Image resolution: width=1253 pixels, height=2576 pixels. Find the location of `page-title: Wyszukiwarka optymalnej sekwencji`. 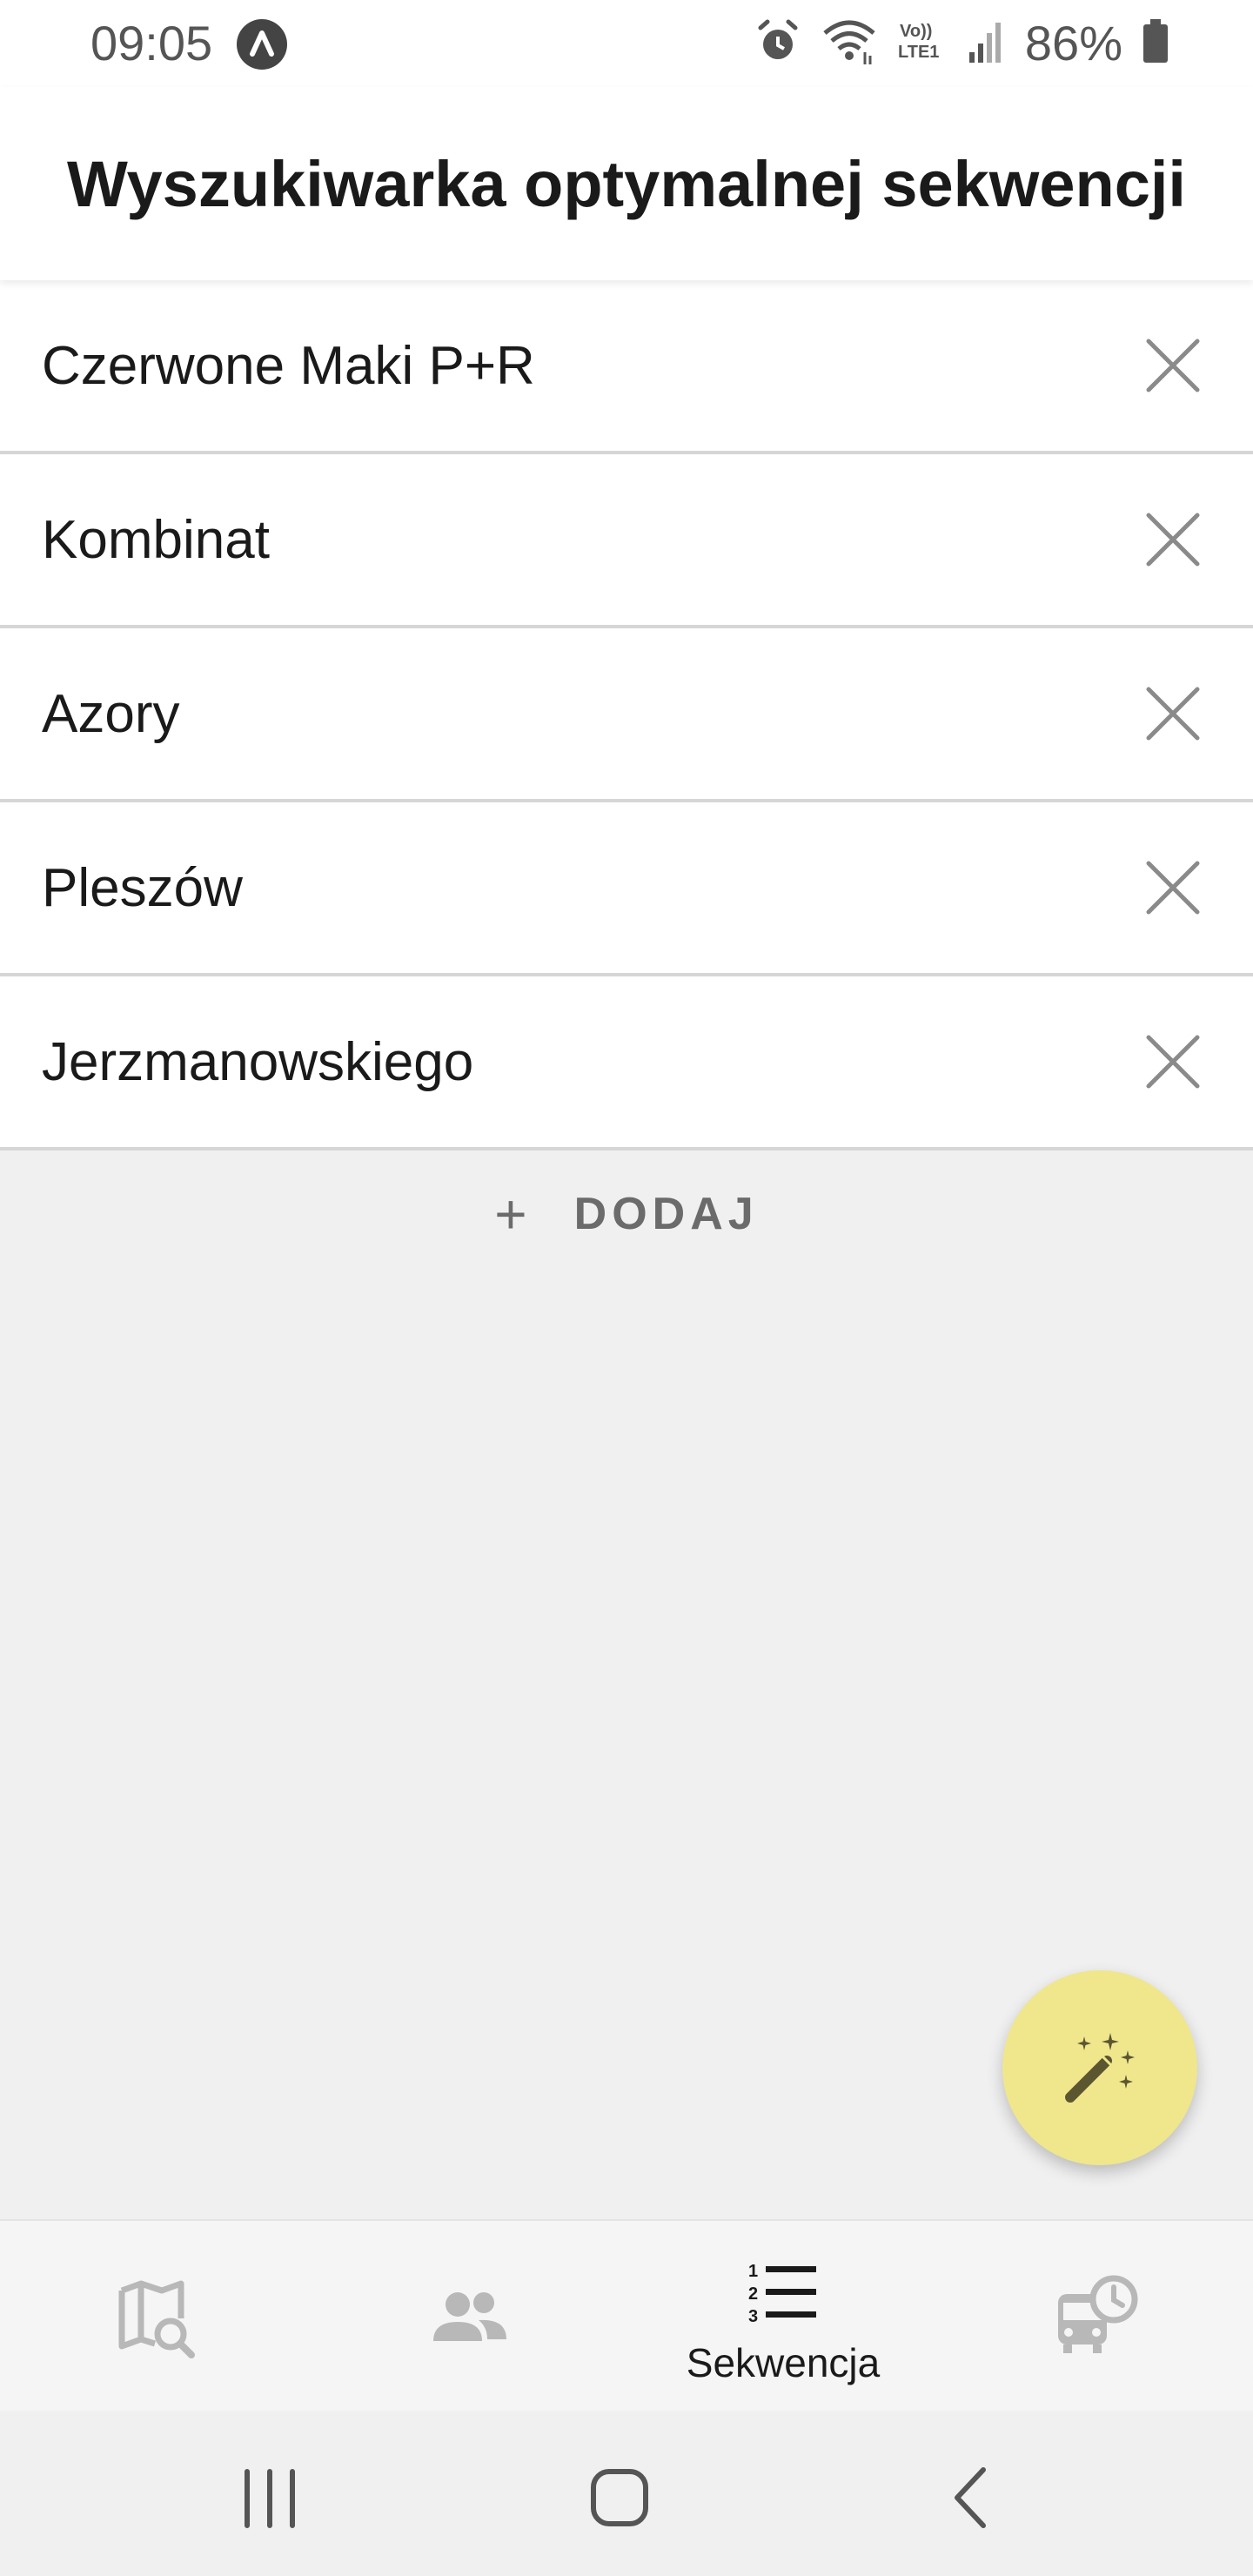

page-title: Wyszukiwarka optymalnej sekwencji is located at coordinates (626, 184).